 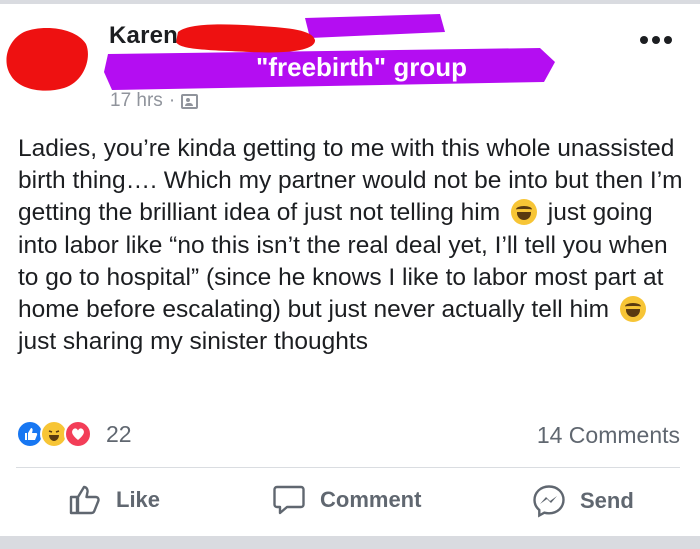 I want to click on like-label: Like, so click(x=138, y=499).